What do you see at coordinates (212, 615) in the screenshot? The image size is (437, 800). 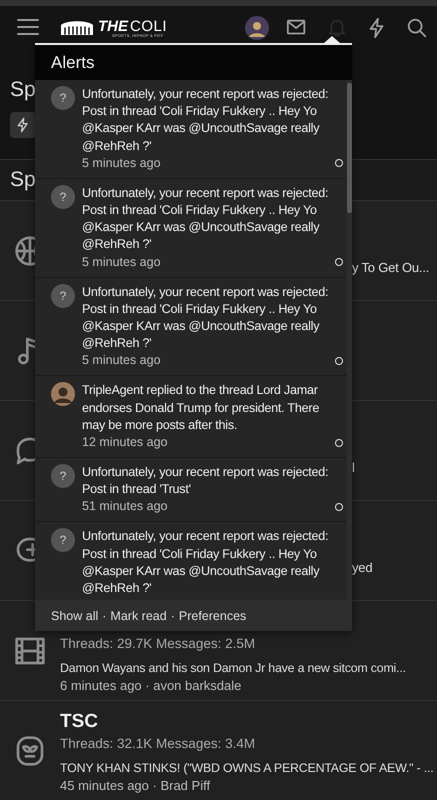 I see `footer-link: Preferences` at bounding box center [212, 615].